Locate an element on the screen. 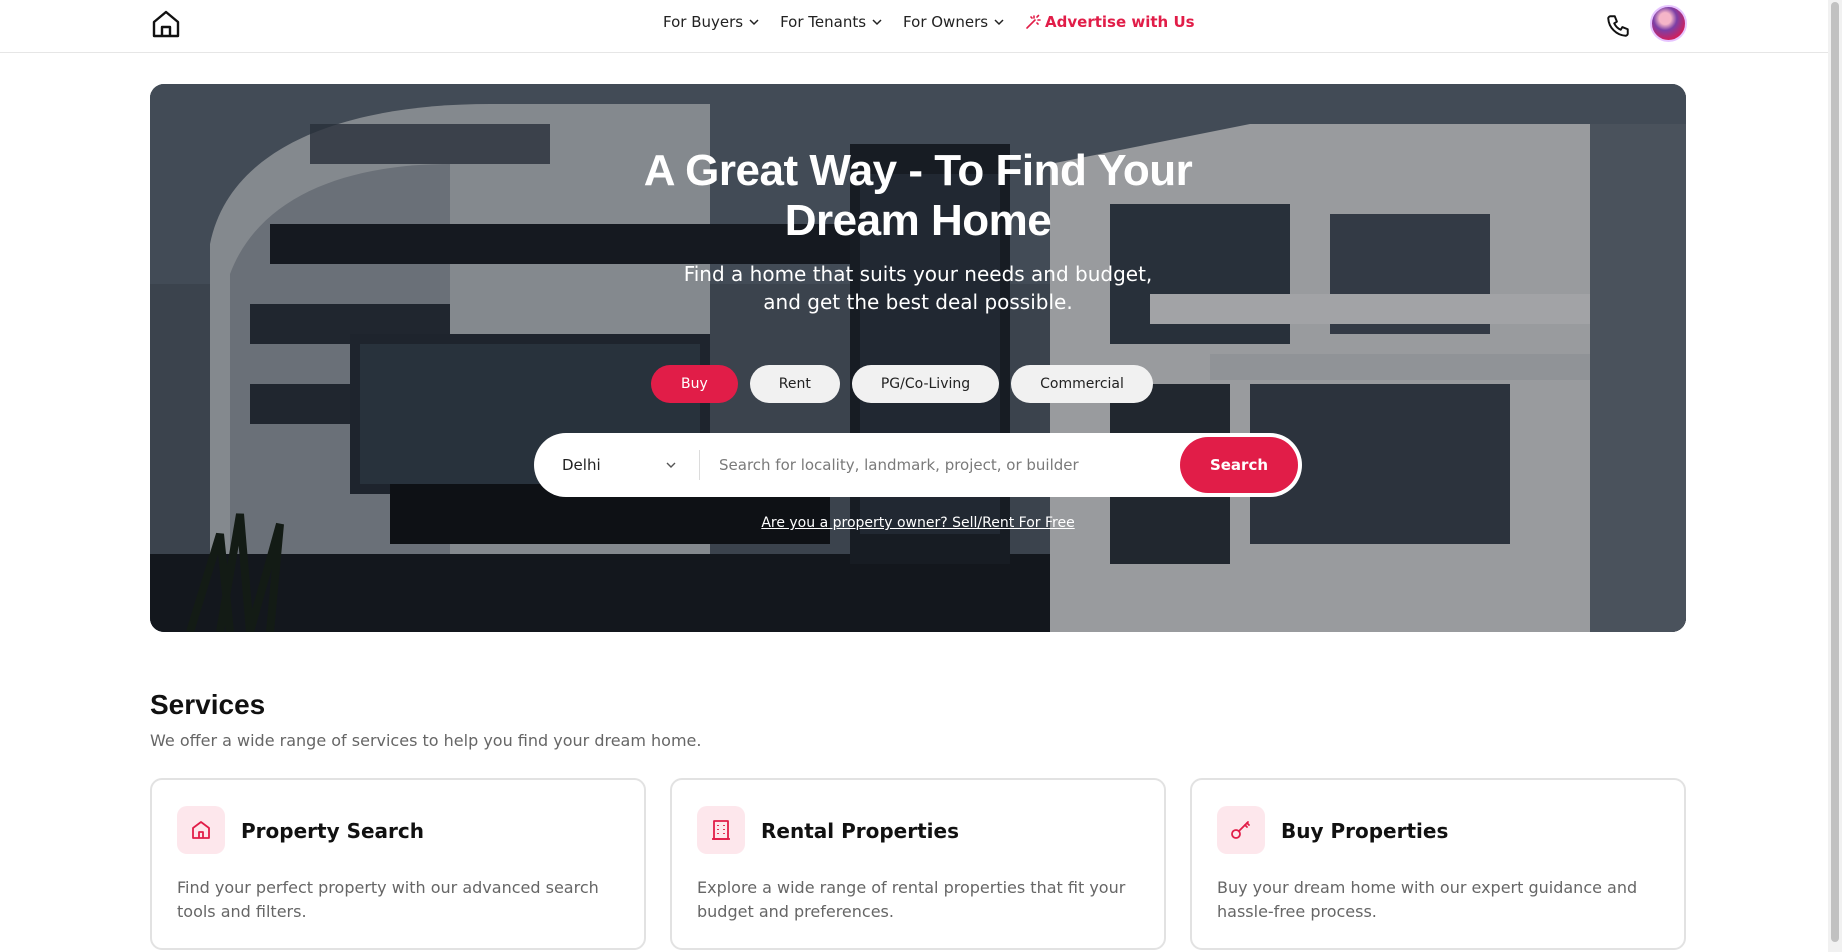 The width and height of the screenshot is (1842, 952). city-select-value: Delhi is located at coordinates (581, 465).